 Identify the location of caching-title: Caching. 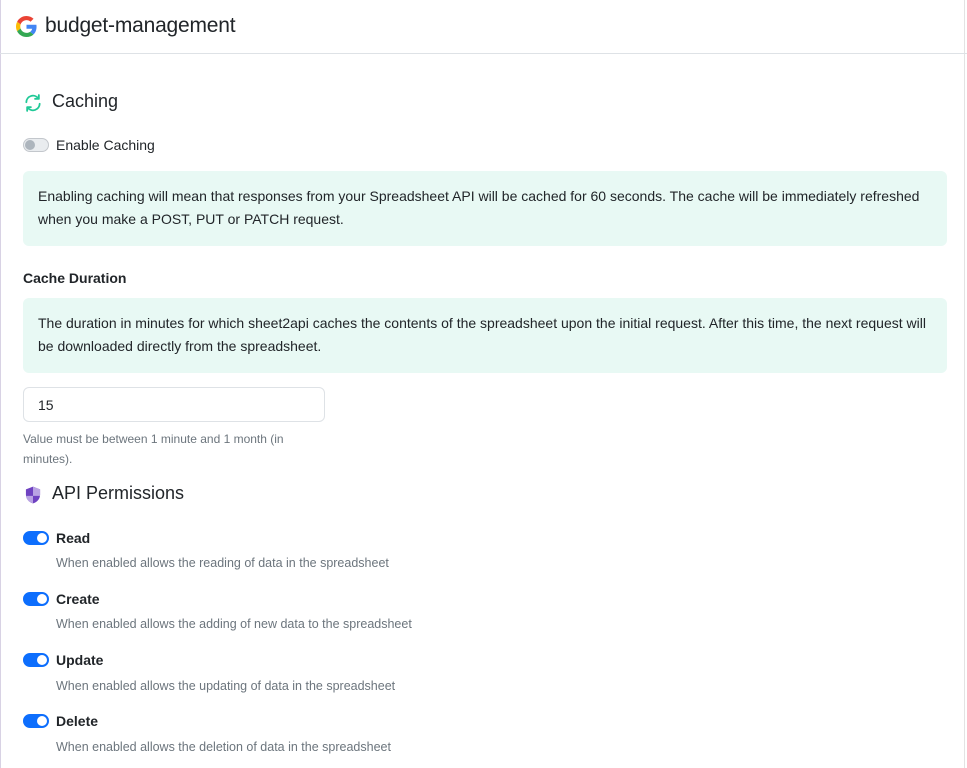
(85, 101).